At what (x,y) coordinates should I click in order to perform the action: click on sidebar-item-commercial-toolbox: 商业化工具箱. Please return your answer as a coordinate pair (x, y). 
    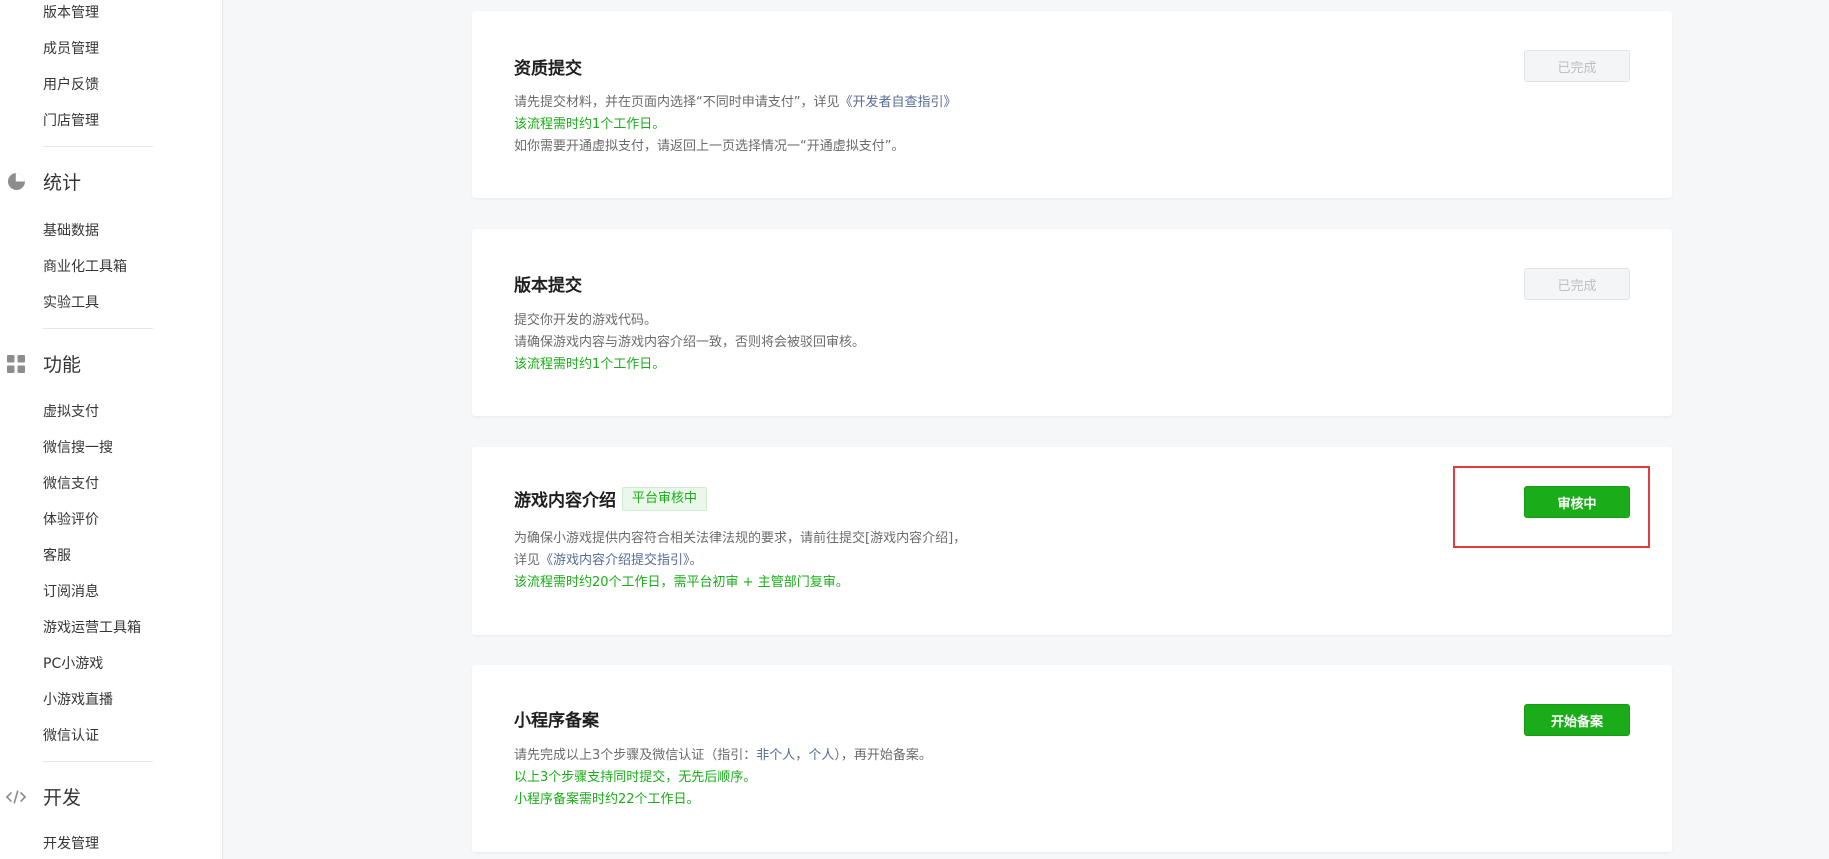
    Looking at the image, I should click on (85, 267).